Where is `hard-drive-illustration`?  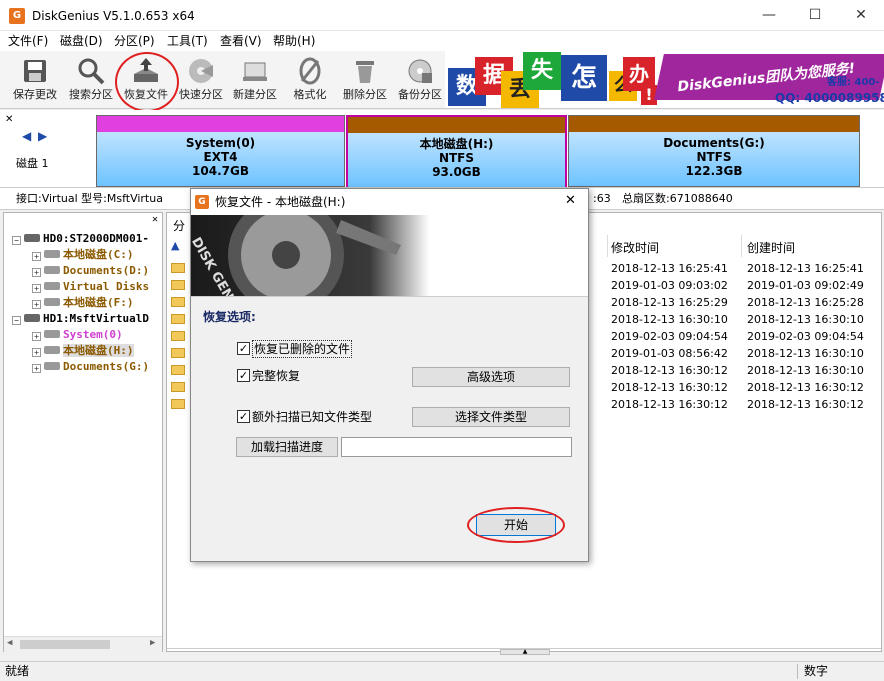 hard-drive-illustration is located at coordinates (389, 255).